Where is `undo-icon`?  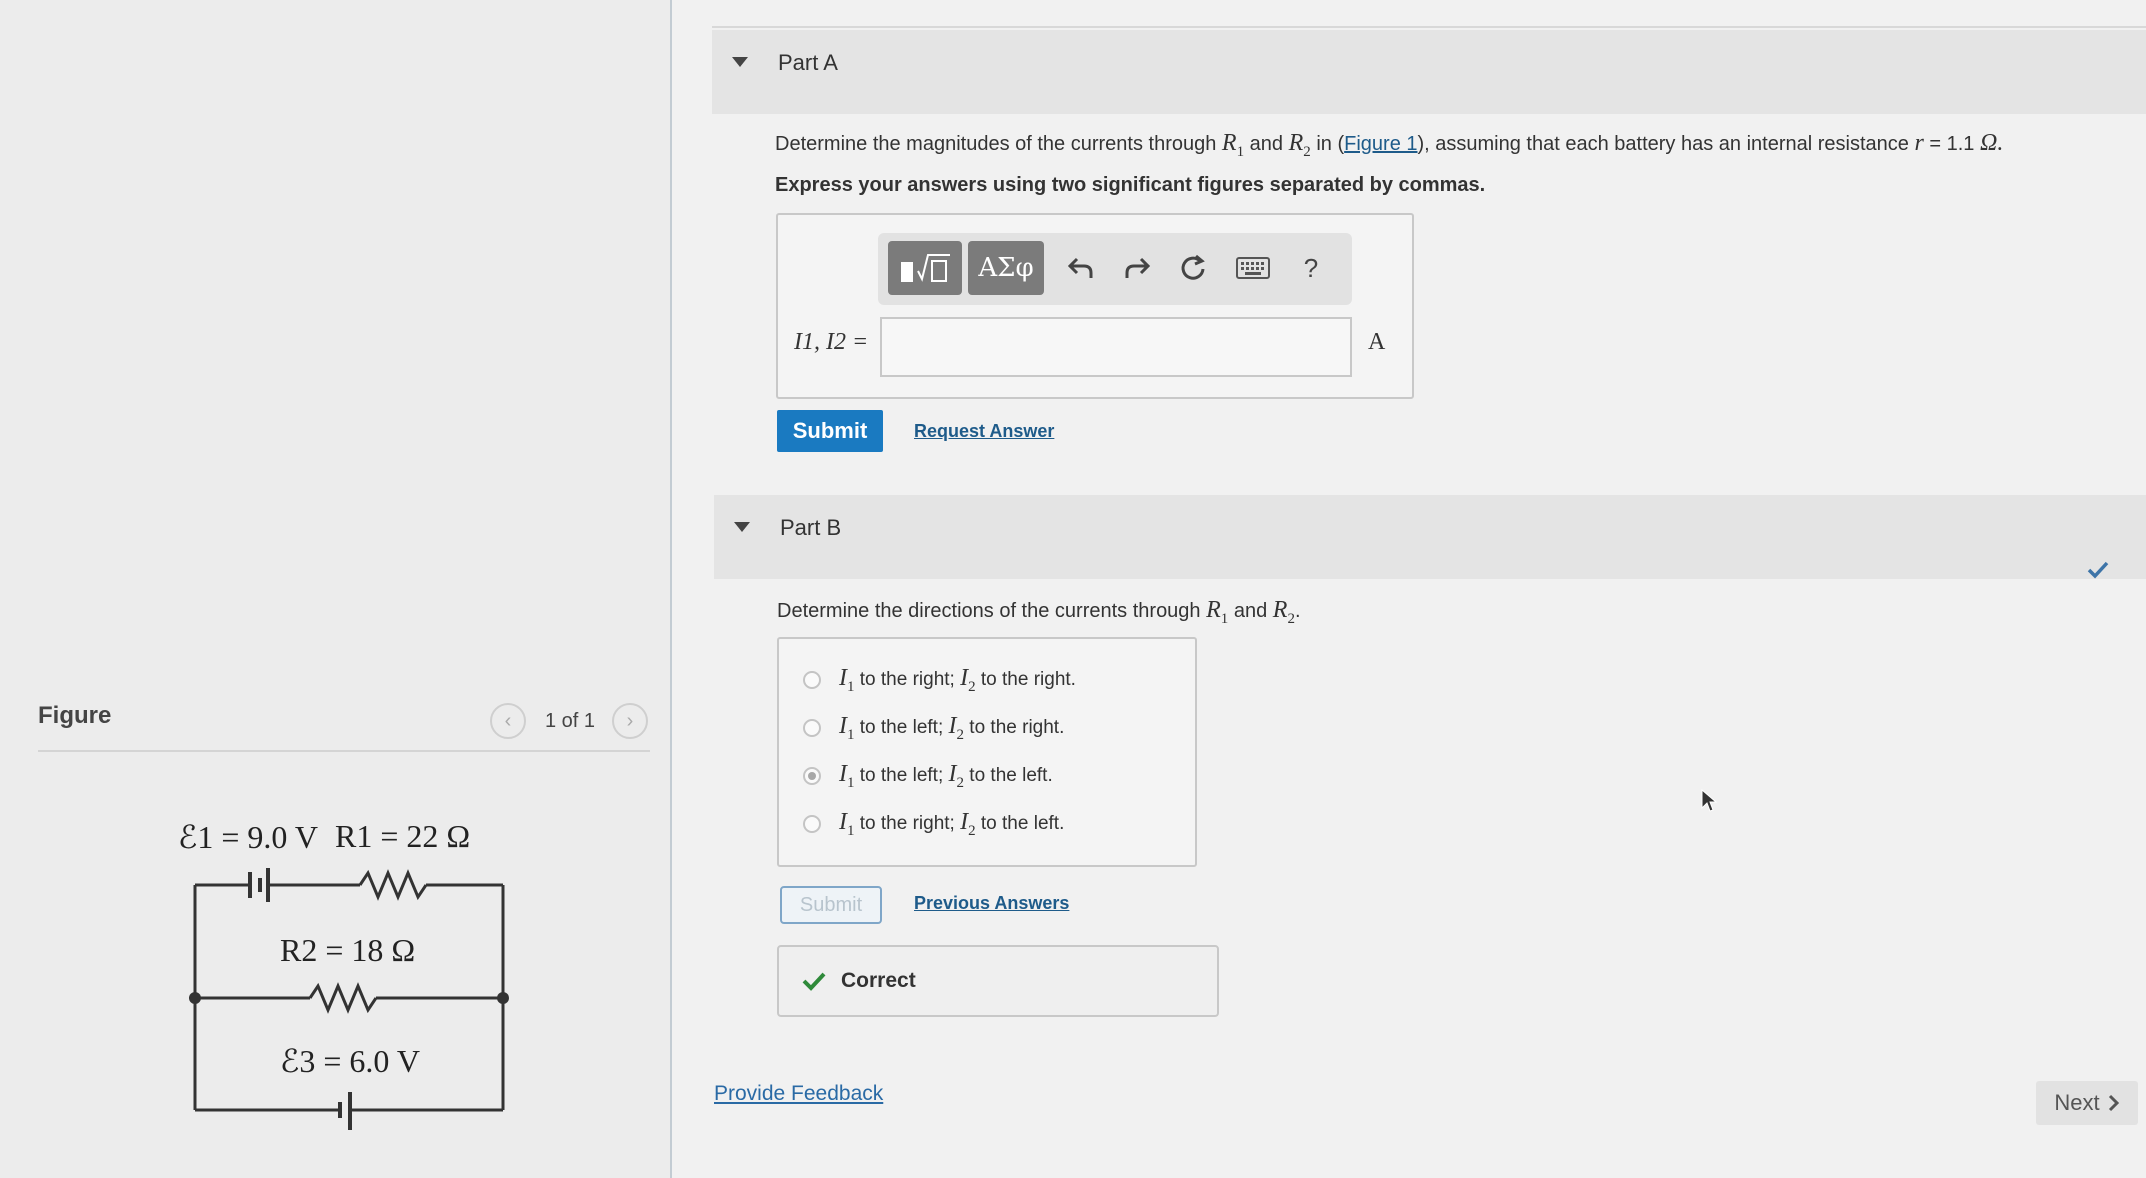
undo-icon is located at coordinates (1081, 268).